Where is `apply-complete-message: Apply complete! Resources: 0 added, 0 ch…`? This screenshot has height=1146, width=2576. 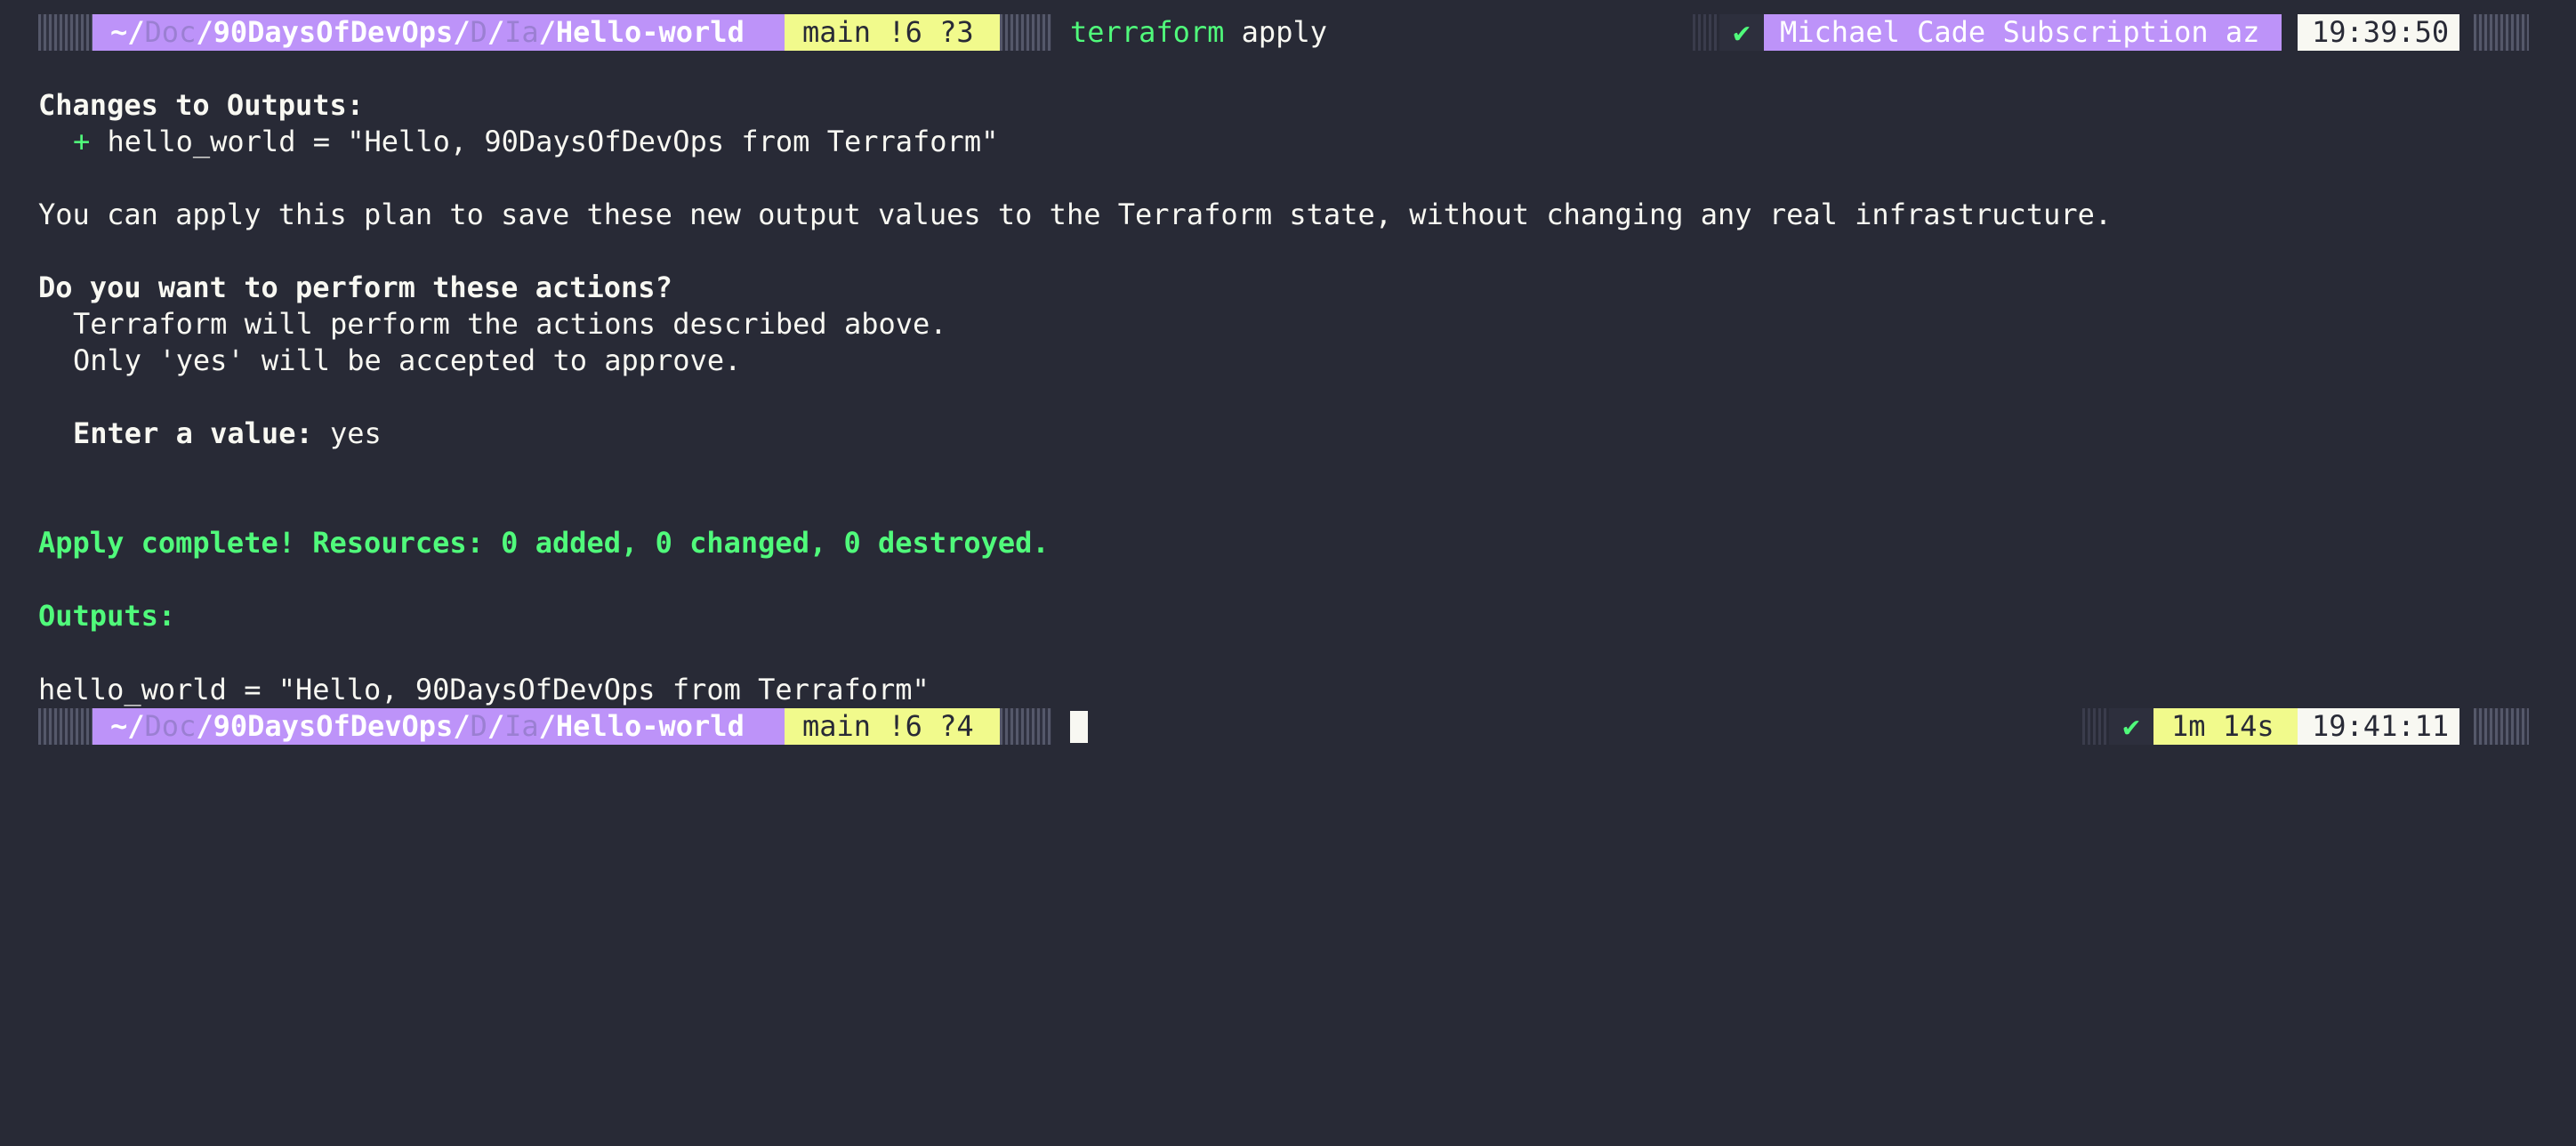 apply-complete-message: Apply complete! Resources: 0 added, 0 ch… is located at coordinates (544, 543).